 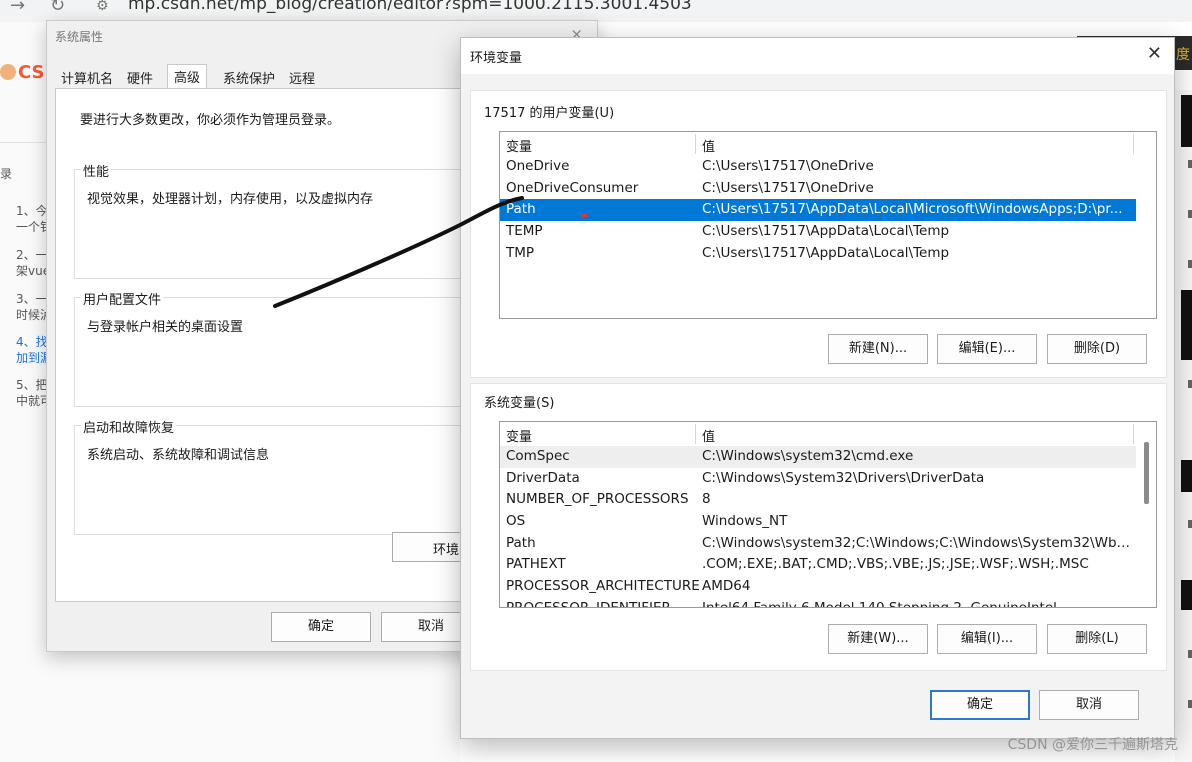 What do you see at coordinates (828, 254) in the screenshot?
I see `table-row: TMP C:\Users\17517\AppData\Local\Temp` at bounding box center [828, 254].